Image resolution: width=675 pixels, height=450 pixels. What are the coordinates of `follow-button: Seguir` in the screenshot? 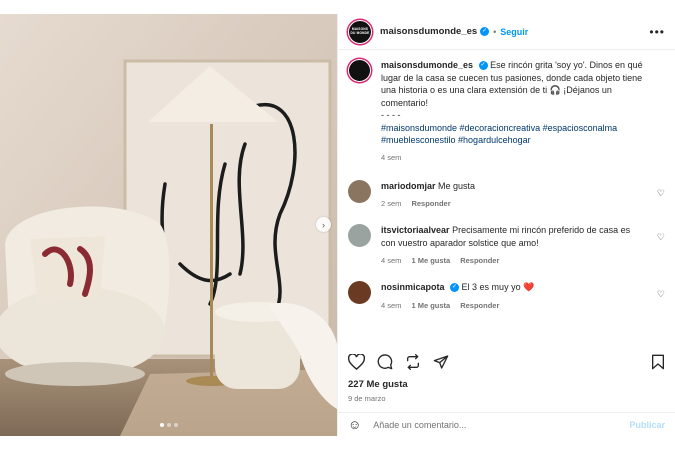 It's located at (514, 32).